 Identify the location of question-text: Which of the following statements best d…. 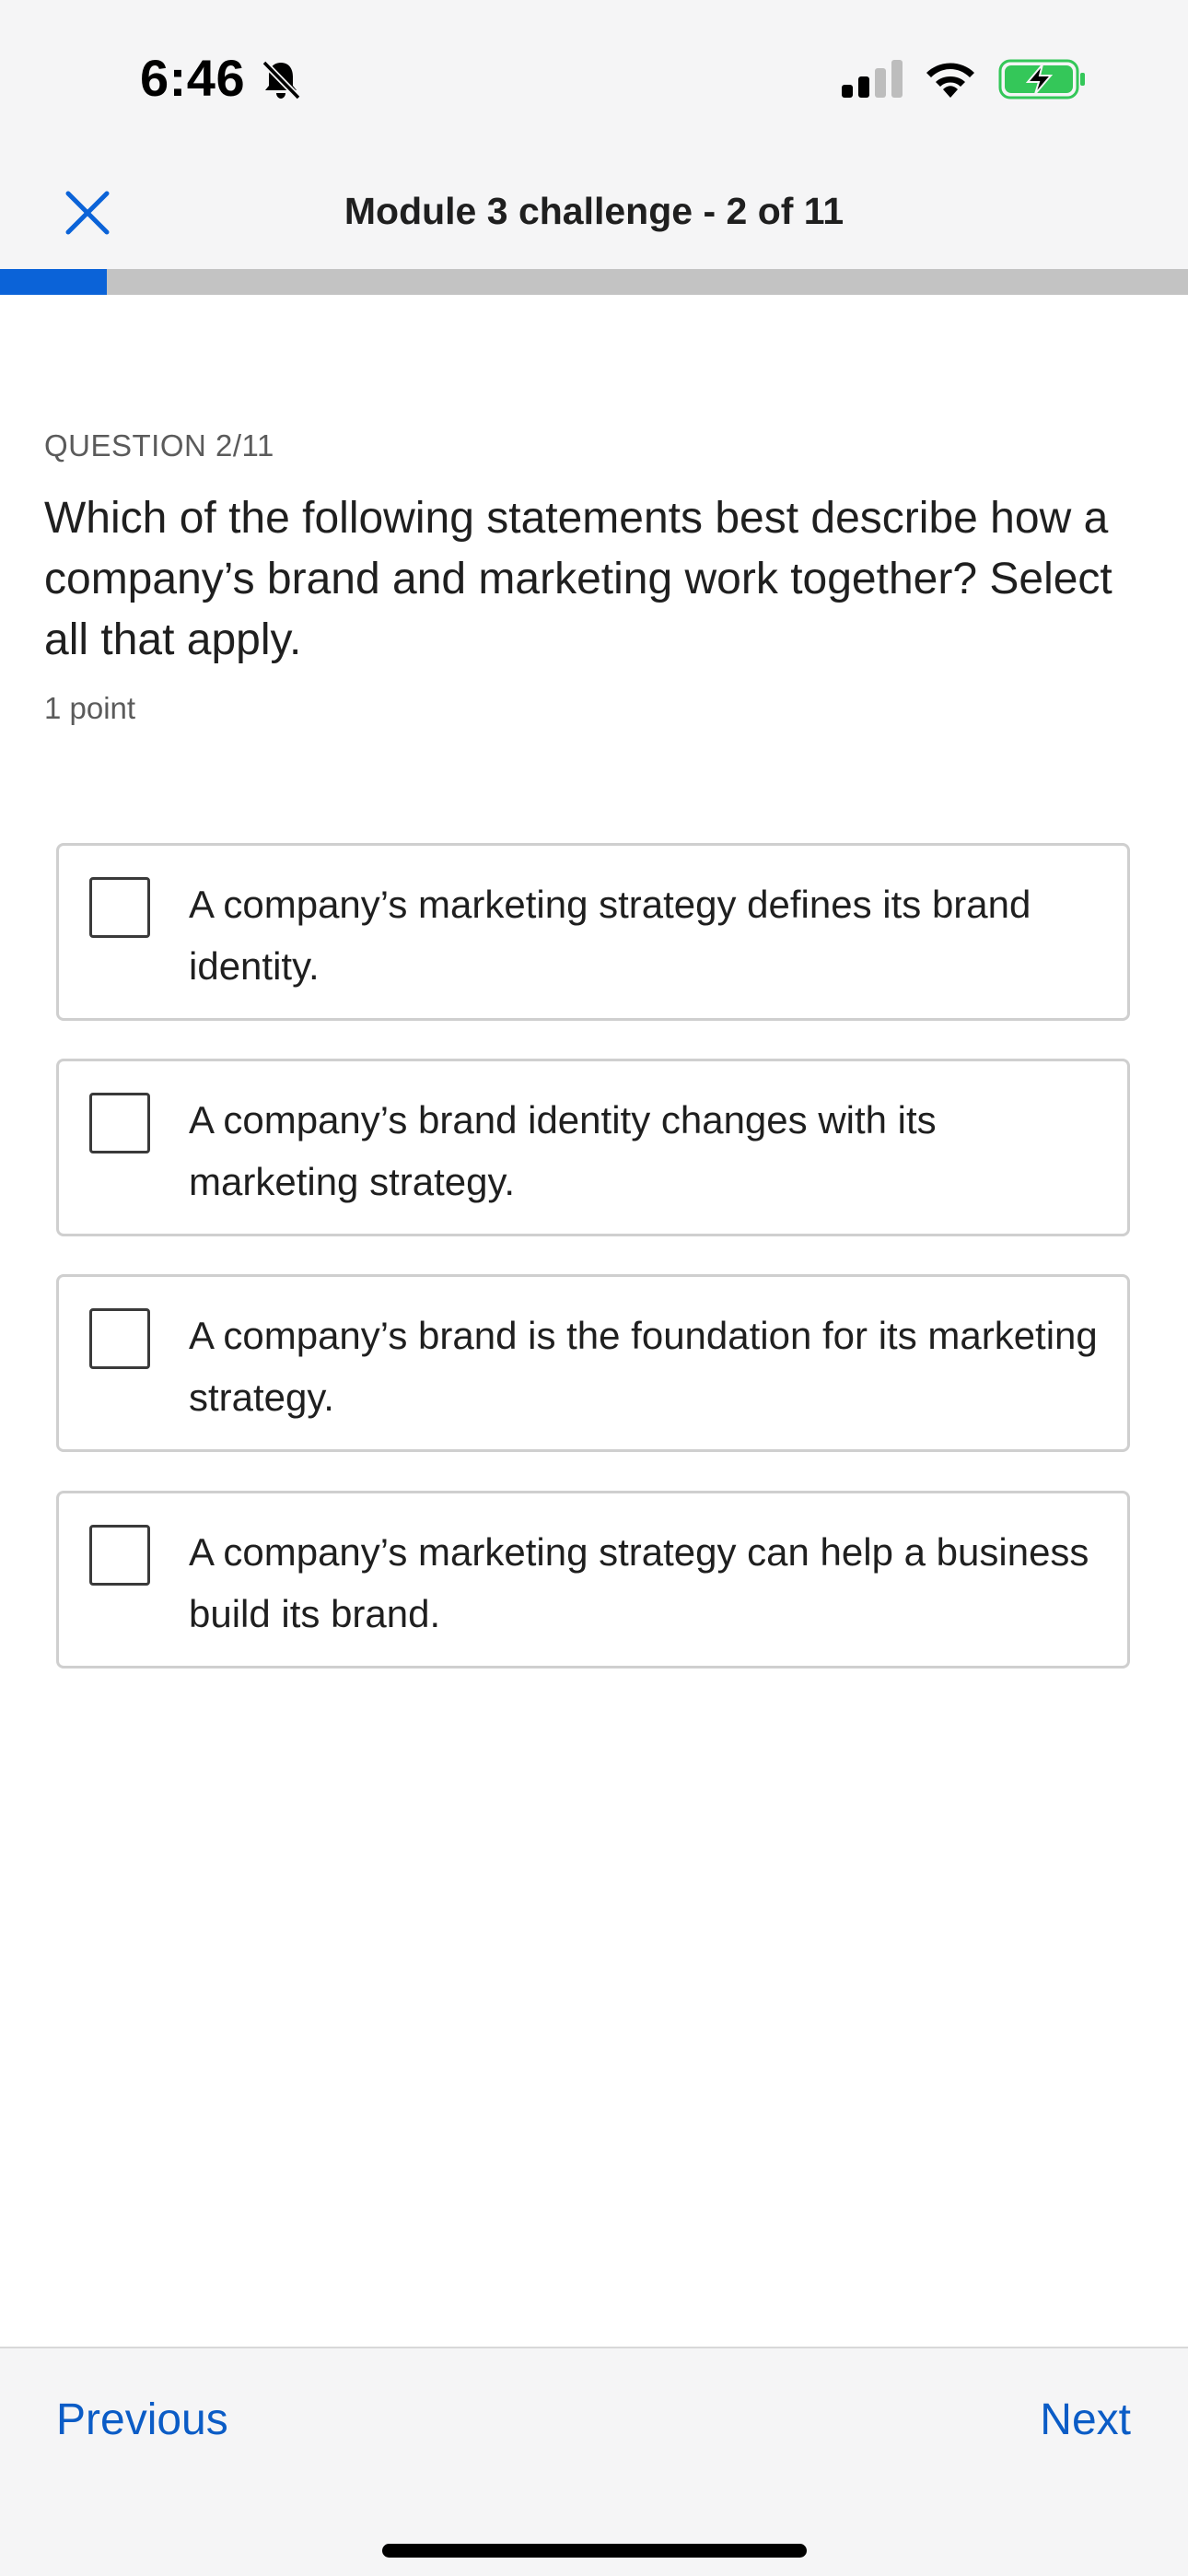
(578, 579).